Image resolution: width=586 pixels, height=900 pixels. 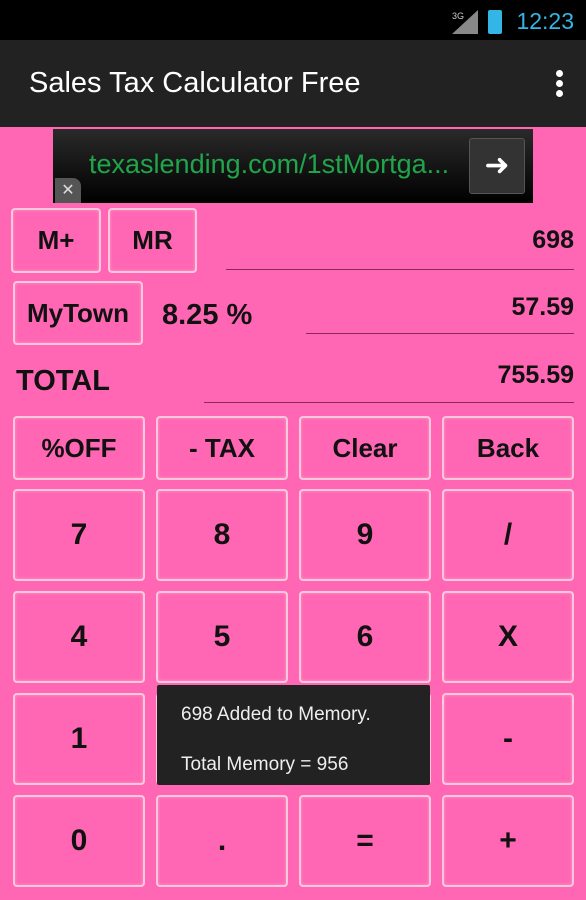 What do you see at coordinates (293, 20) in the screenshot?
I see `status-bar: 3G 12:23` at bounding box center [293, 20].